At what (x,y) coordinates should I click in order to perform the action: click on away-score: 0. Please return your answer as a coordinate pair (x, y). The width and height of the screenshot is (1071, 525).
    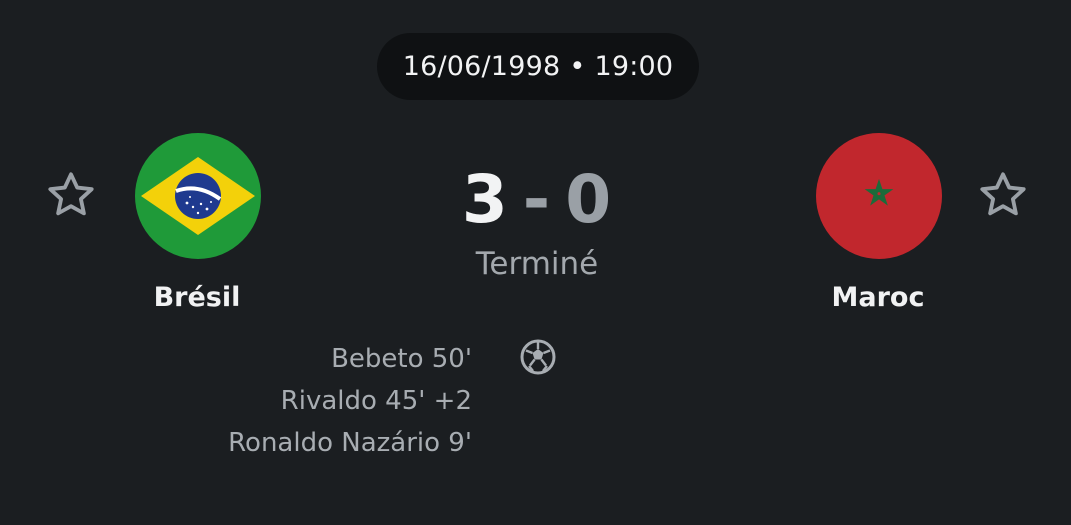
    Looking at the image, I should click on (589, 199).